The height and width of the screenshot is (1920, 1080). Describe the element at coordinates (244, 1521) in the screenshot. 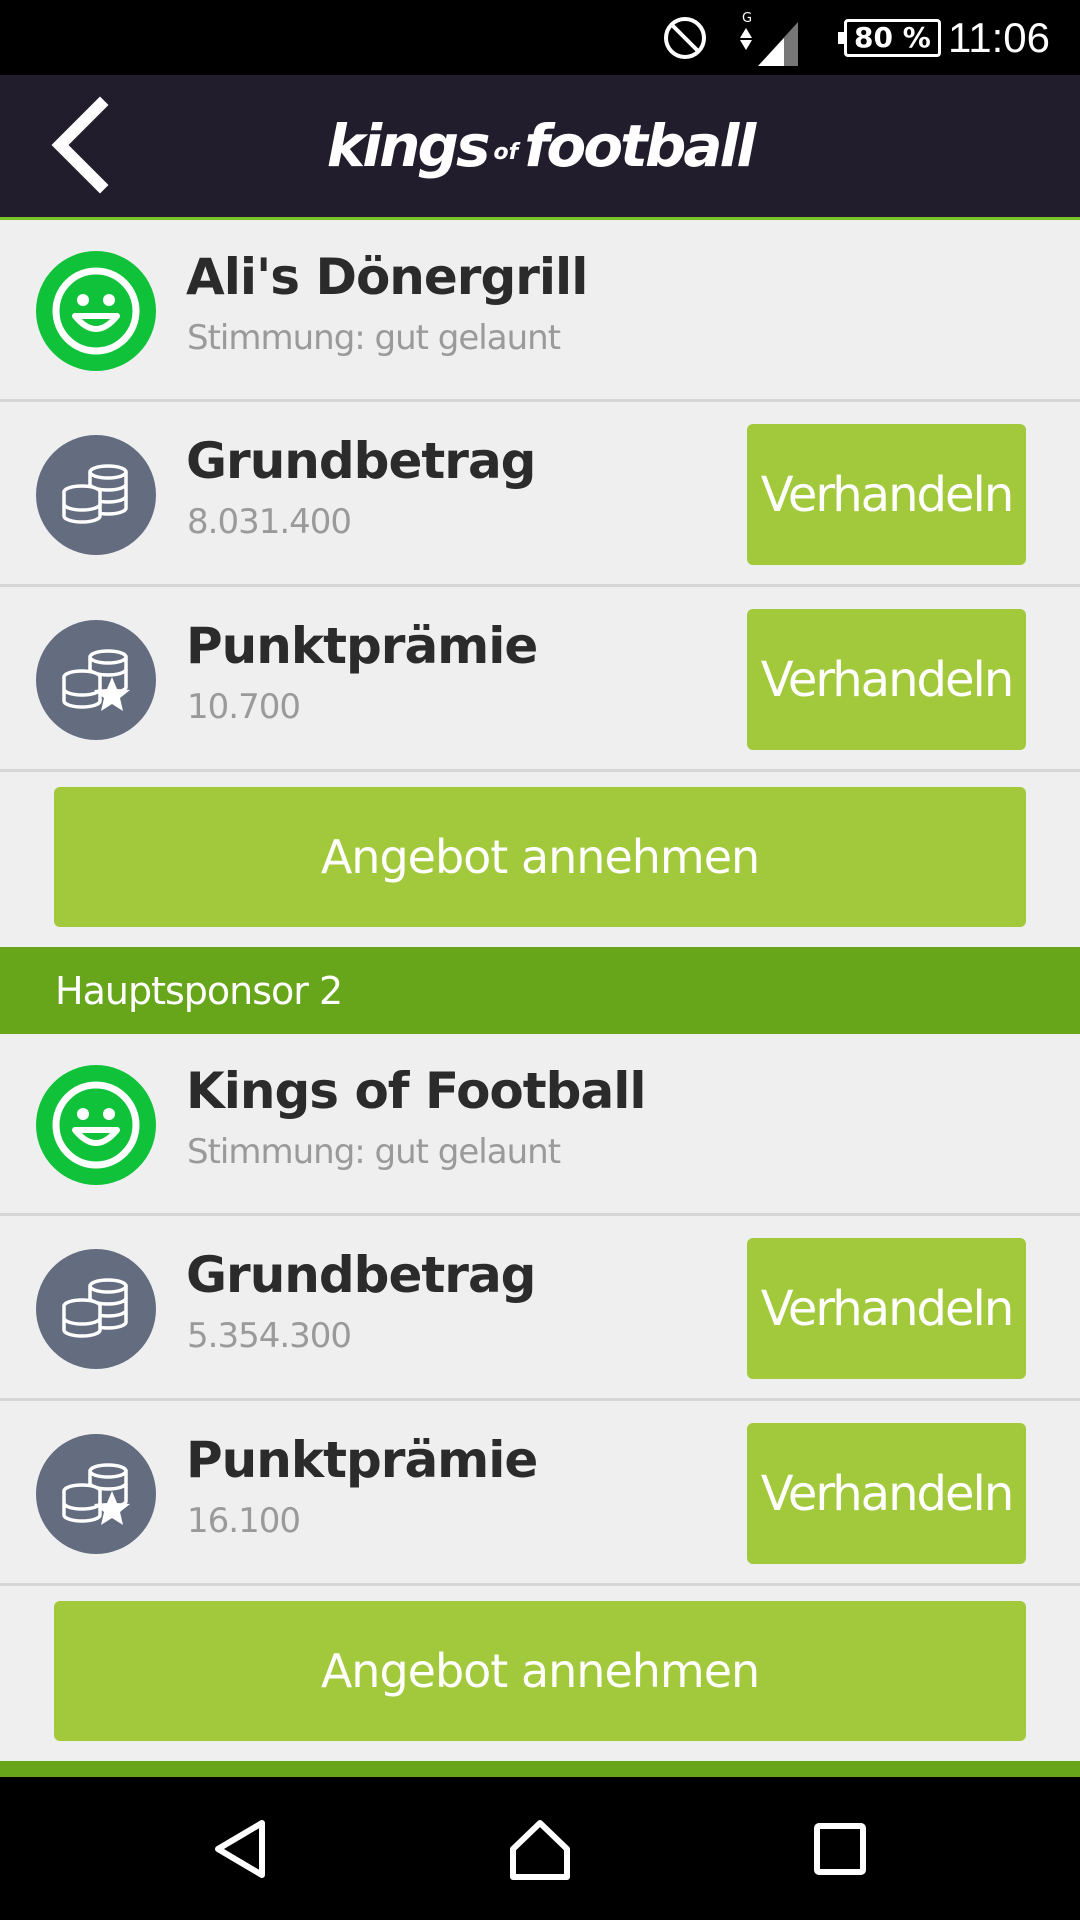

I see `point-bonus-value: 16.100` at that location.